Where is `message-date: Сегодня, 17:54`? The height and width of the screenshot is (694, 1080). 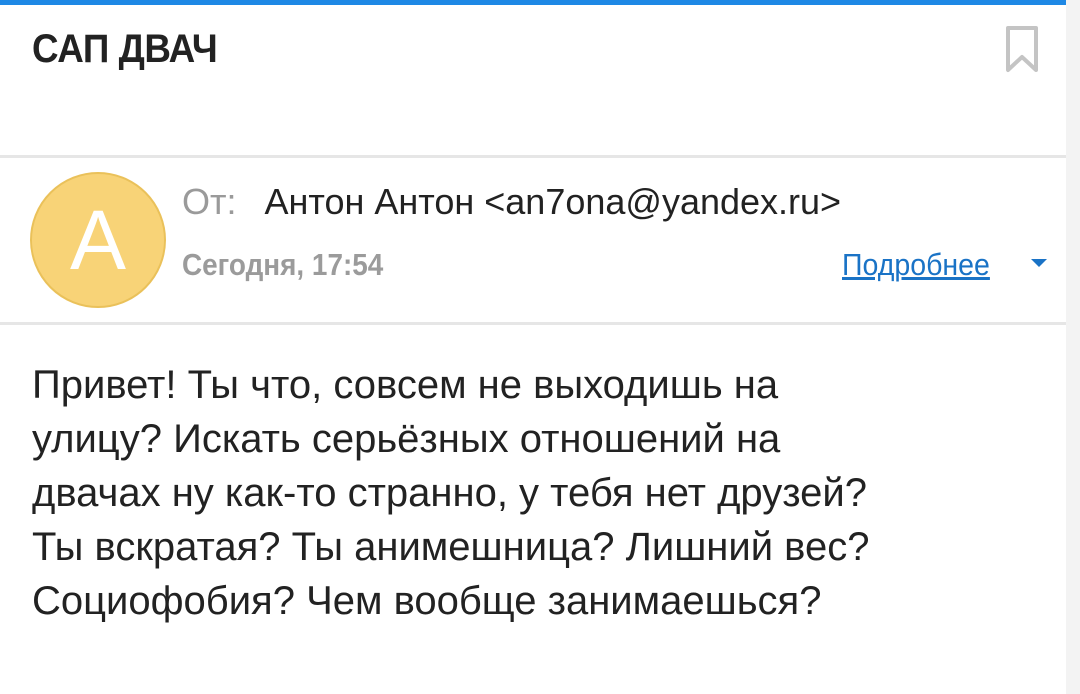
message-date: Сегодня, 17:54 is located at coordinates (283, 264).